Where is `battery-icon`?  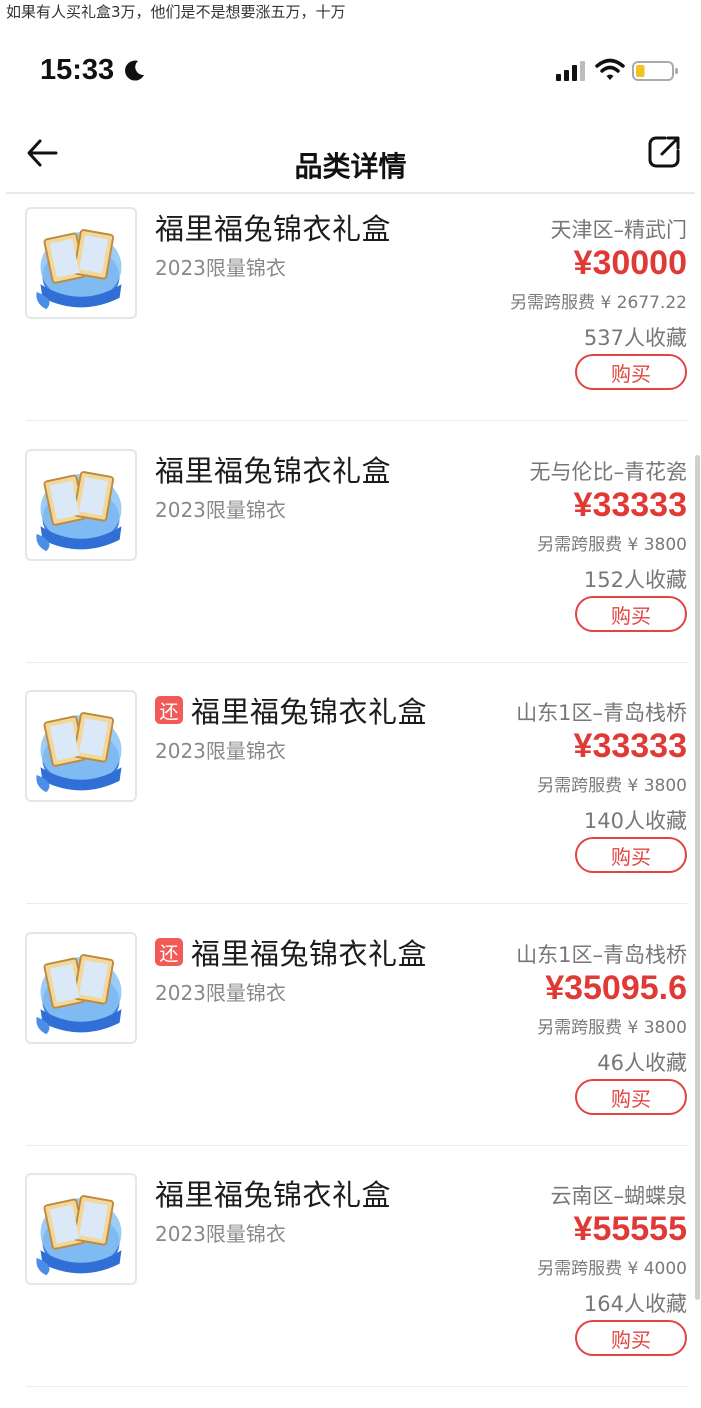
battery-icon is located at coordinates (655, 71).